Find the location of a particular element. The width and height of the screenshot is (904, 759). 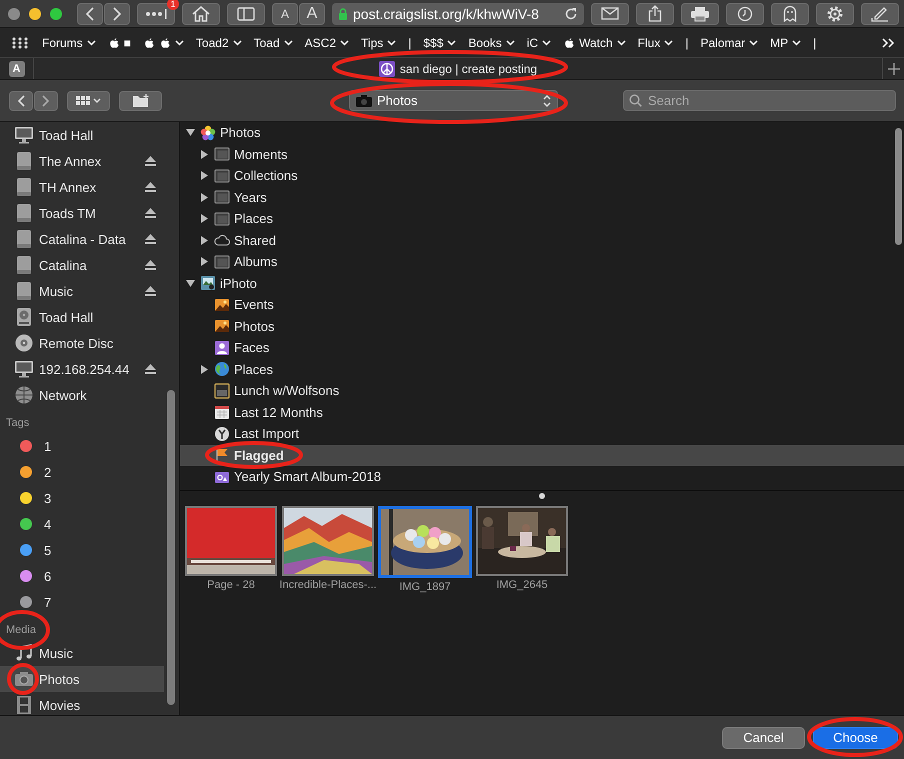

sidebar-item: Catalina is located at coordinates (82, 265).